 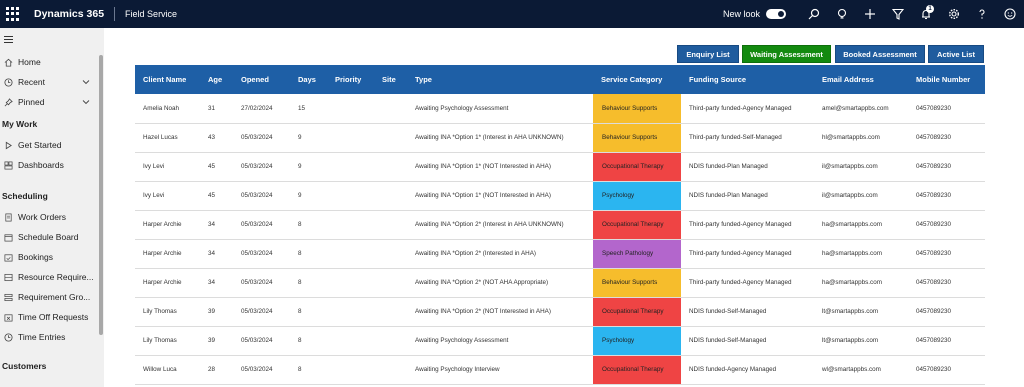 I want to click on sidebar-item-bookings: Bookings, so click(x=49, y=257).